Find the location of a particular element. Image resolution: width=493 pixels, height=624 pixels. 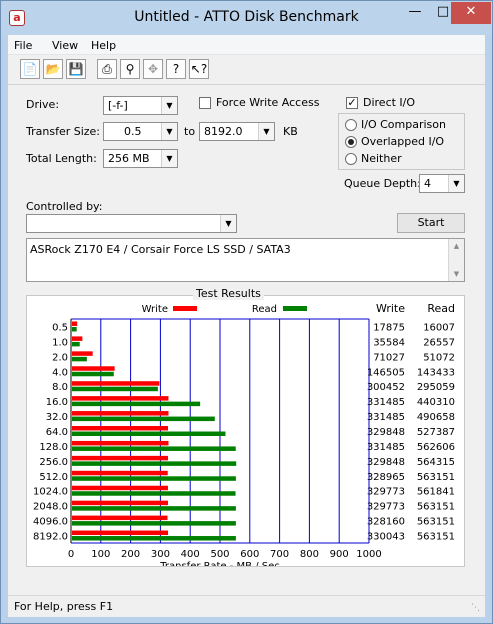

context-help-icon: ↖? is located at coordinates (199, 69).